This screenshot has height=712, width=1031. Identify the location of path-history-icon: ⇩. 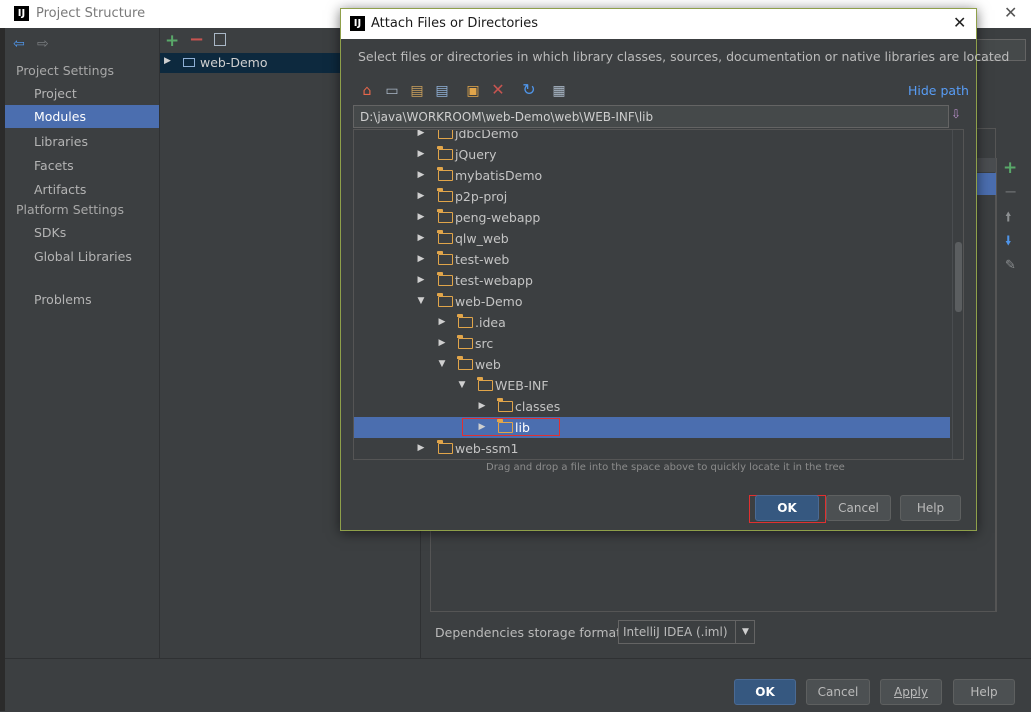
(956, 116).